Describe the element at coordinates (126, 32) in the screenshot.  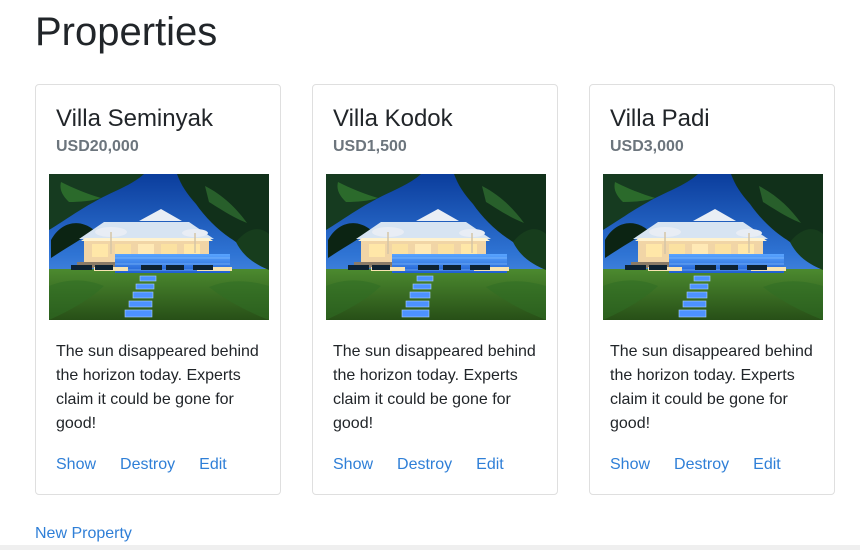
I see `page-title: Properties` at that location.